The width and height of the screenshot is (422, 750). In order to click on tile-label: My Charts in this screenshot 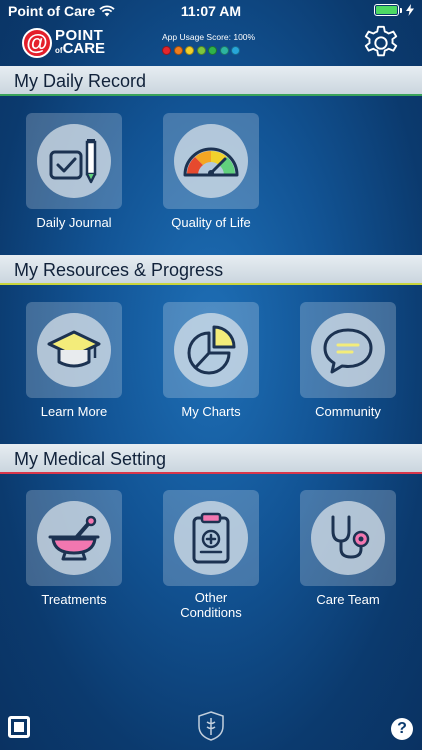, I will do `click(211, 411)`.